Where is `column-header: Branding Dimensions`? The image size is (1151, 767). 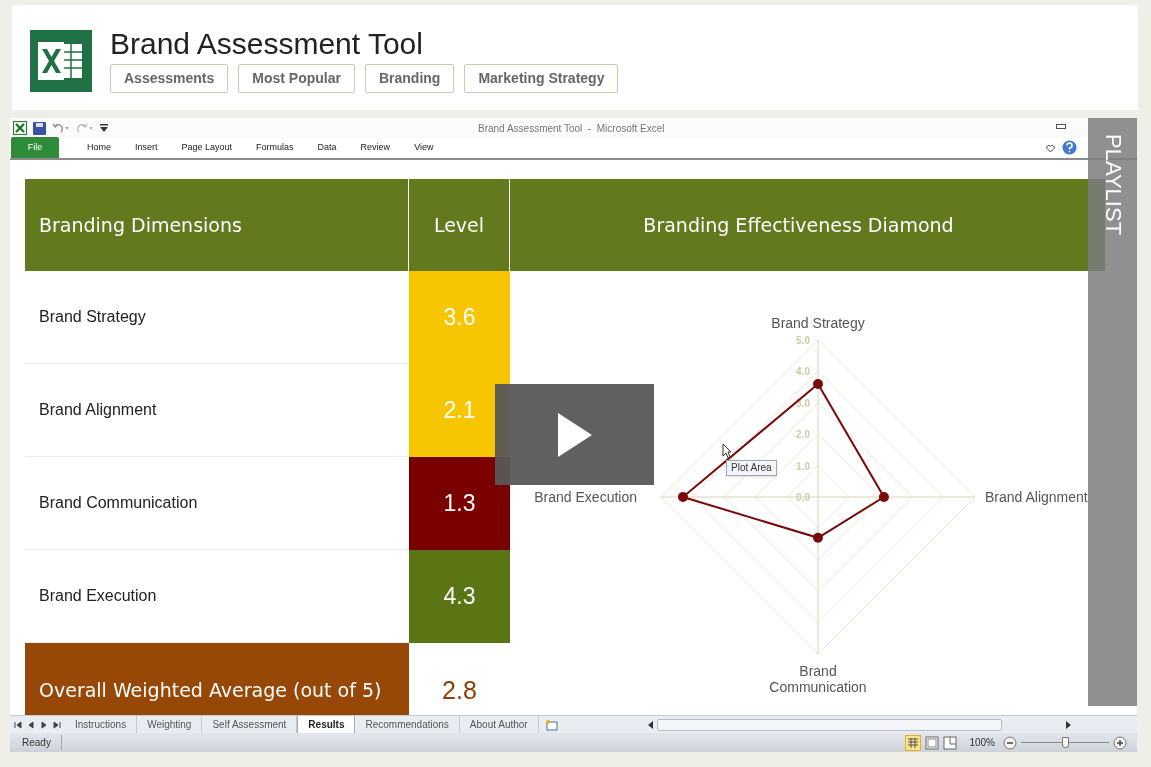 column-header: Branding Dimensions is located at coordinates (217, 225).